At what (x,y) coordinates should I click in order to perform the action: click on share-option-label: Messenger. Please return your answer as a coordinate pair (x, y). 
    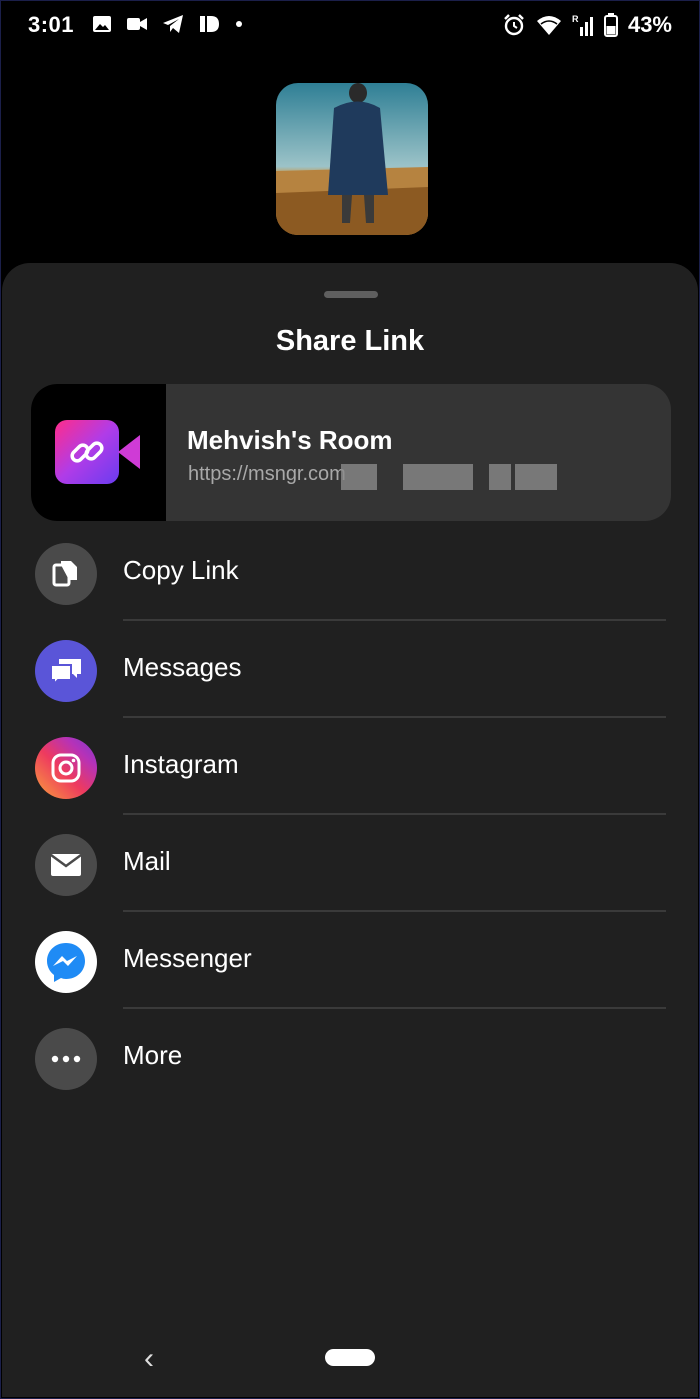
    Looking at the image, I should click on (187, 958).